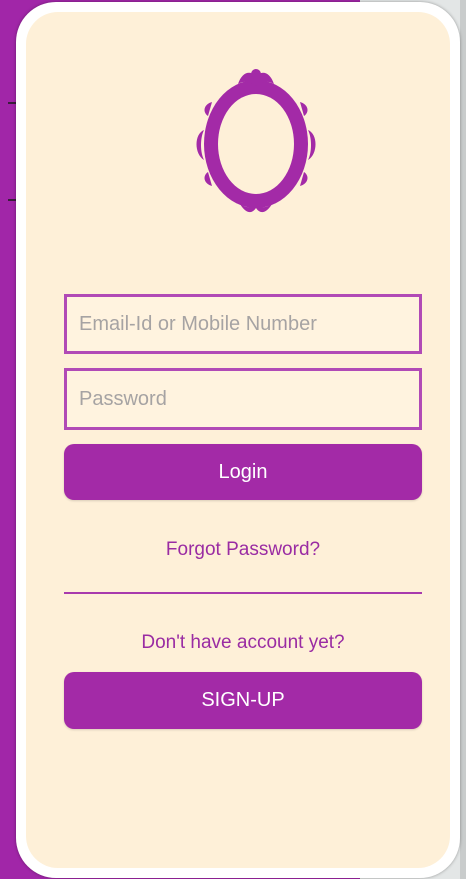 The image size is (466, 879). I want to click on password-field, so click(243, 399).